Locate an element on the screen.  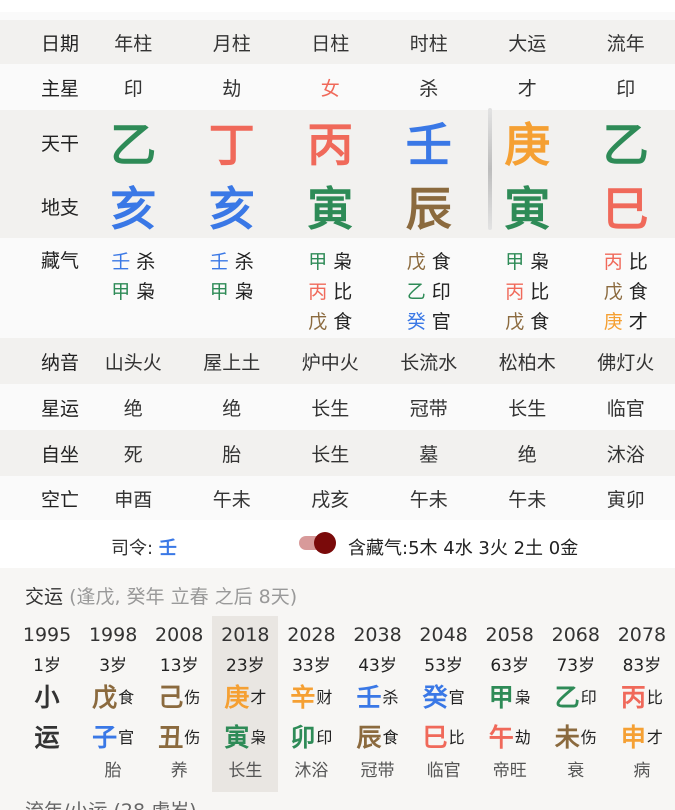
hidden-qi-item: 甲枭 is located at coordinates (232, 290).